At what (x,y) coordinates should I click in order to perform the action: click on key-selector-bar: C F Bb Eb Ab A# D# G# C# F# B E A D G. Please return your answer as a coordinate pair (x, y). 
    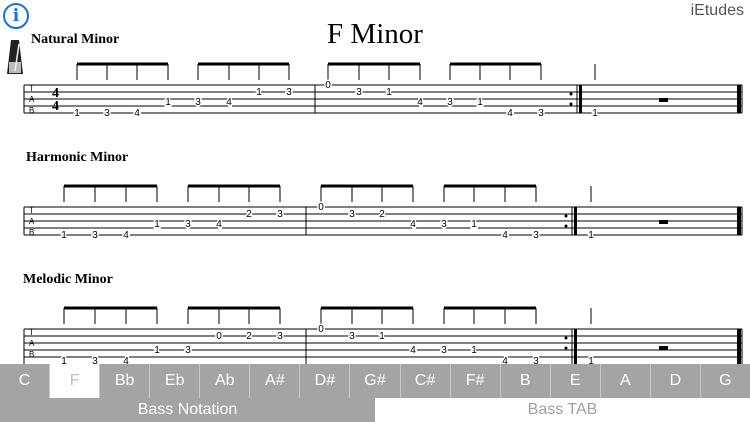
    Looking at the image, I should click on (375, 381).